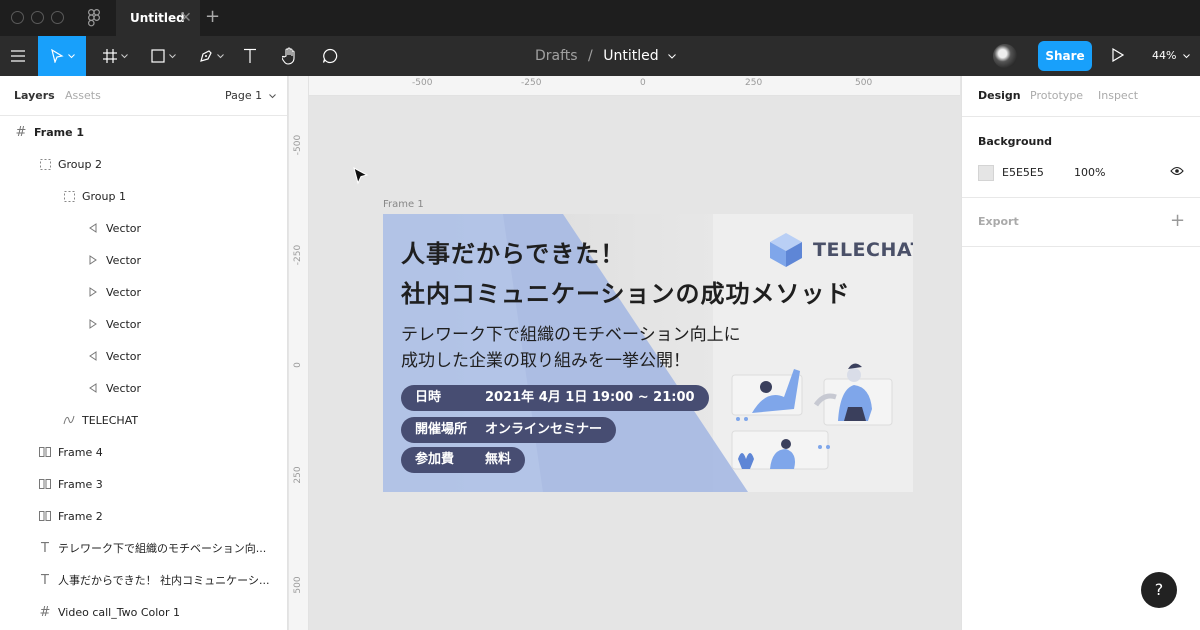  What do you see at coordinates (435, 459) in the screenshot?
I see `pill-key: 参加費` at bounding box center [435, 459].